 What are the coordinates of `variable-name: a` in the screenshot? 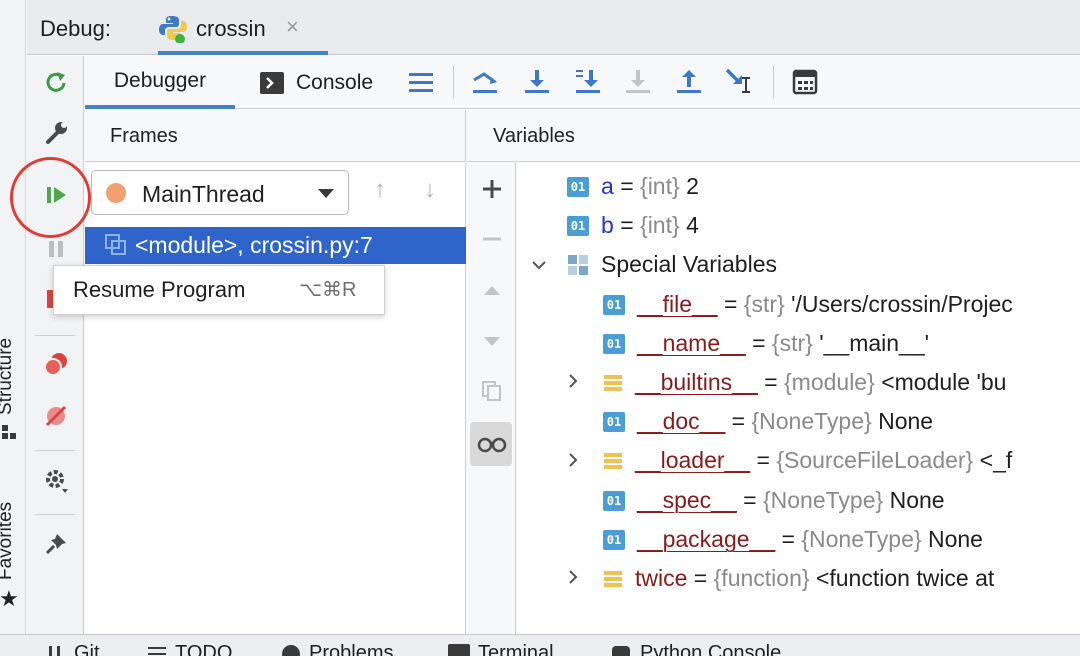 It's located at (607, 186).